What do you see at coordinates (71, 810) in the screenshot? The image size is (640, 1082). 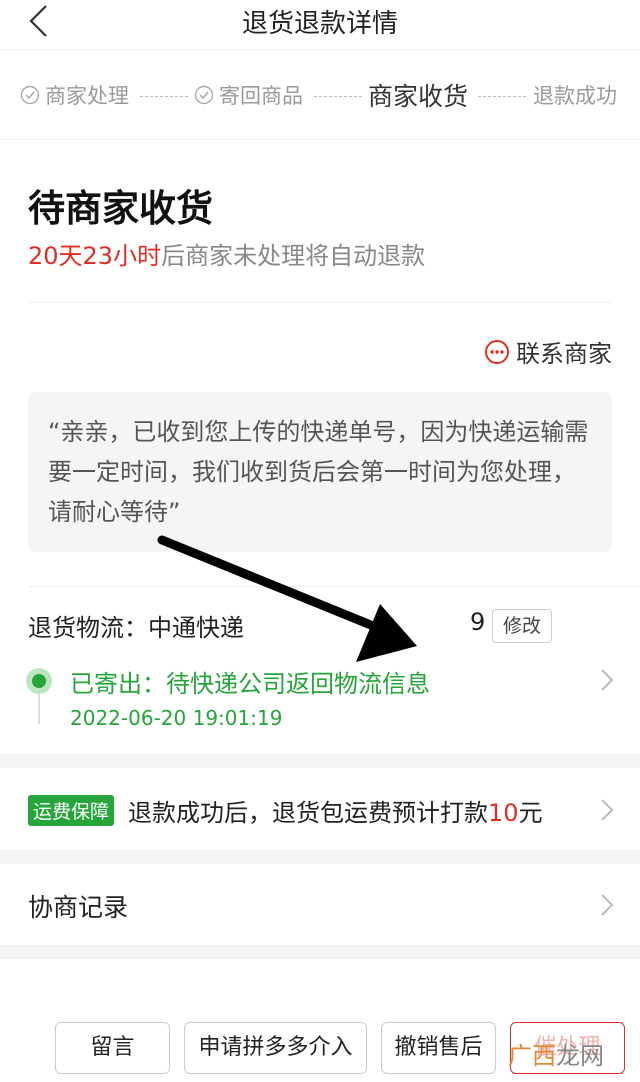 I see `freight-badge: 运费保障` at bounding box center [71, 810].